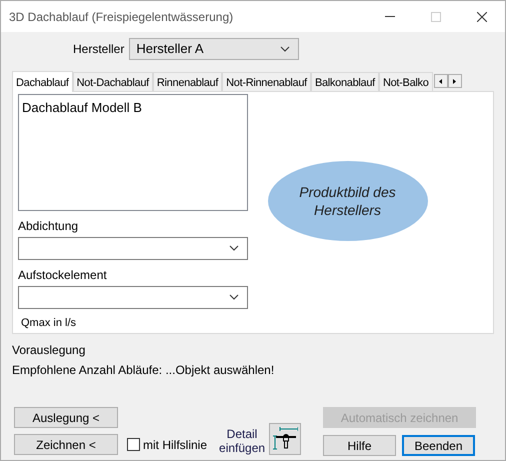 The height and width of the screenshot is (461, 506). Describe the element at coordinates (133, 444) in the screenshot. I see `checkbox` at that location.